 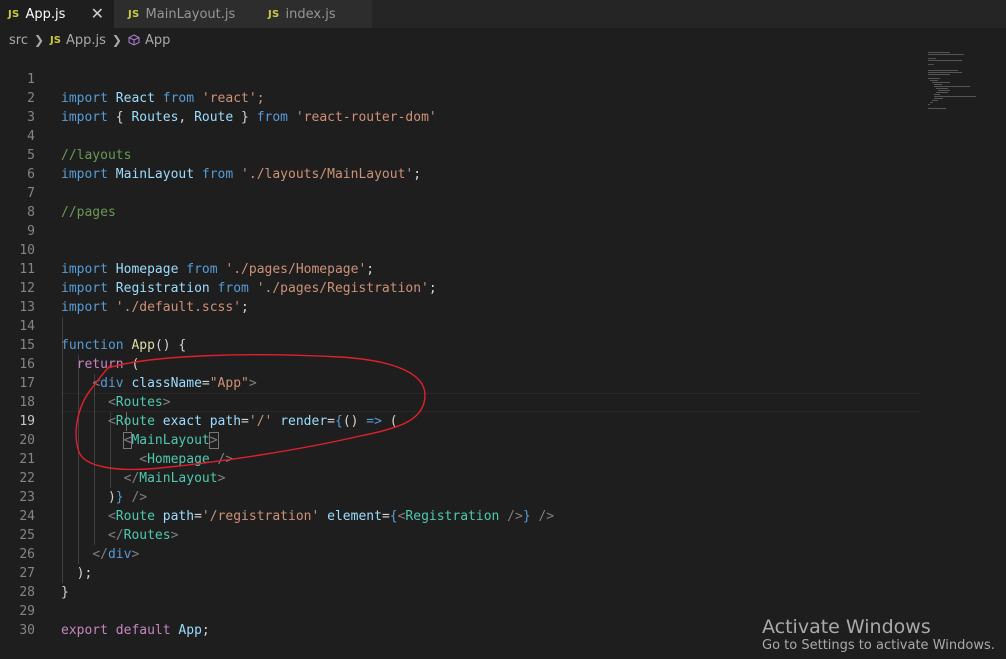 I want to click on code-line: 27 }, so click(x=460, y=572).